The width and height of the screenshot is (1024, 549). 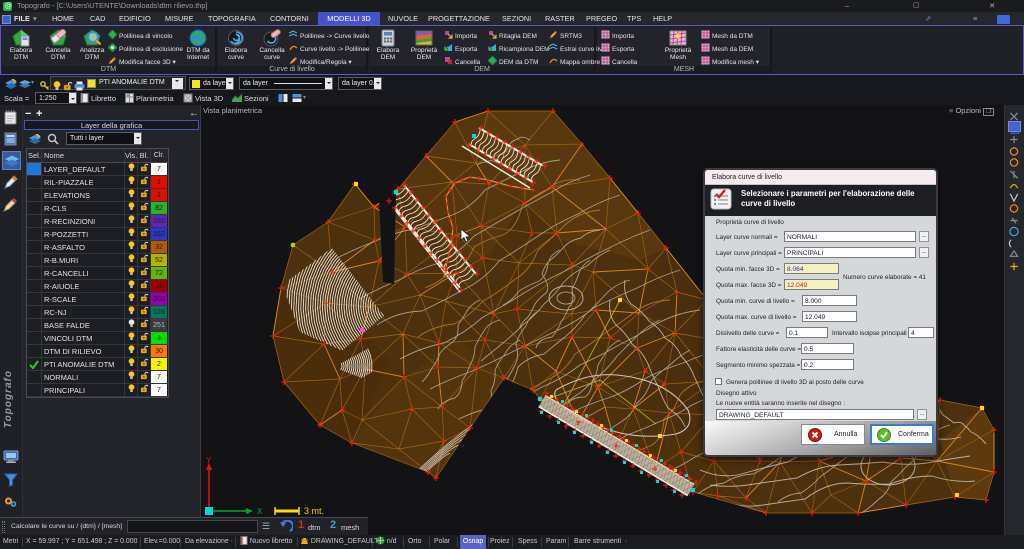 I want to click on svg-text: X, so click(x=260, y=511).